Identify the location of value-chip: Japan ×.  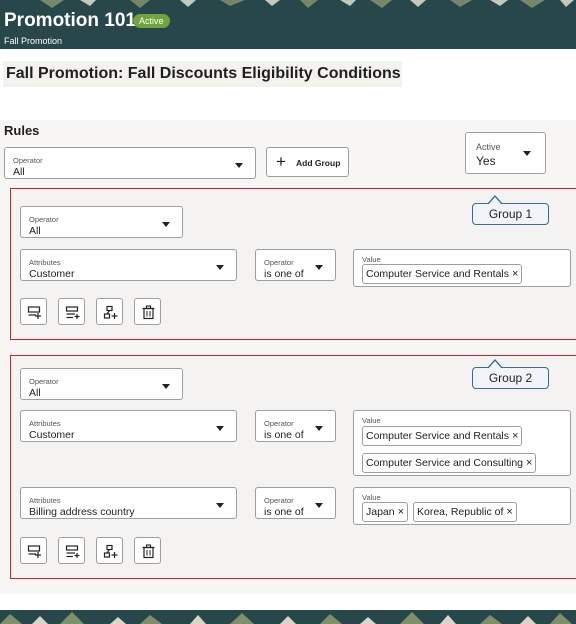
(385, 512).